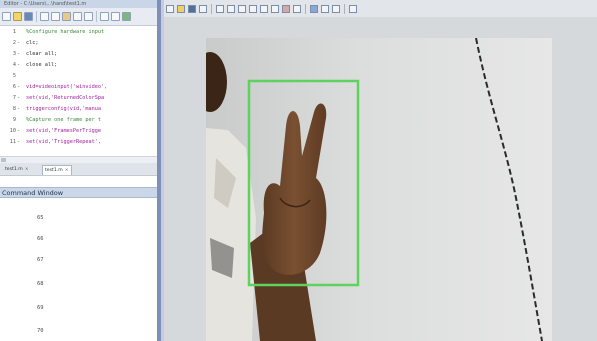 The height and width of the screenshot is (341, 597). What do you see at coordinates (264, 8) in the screenshot?
I see `rotate-icon` at bounding box center [264, 8].